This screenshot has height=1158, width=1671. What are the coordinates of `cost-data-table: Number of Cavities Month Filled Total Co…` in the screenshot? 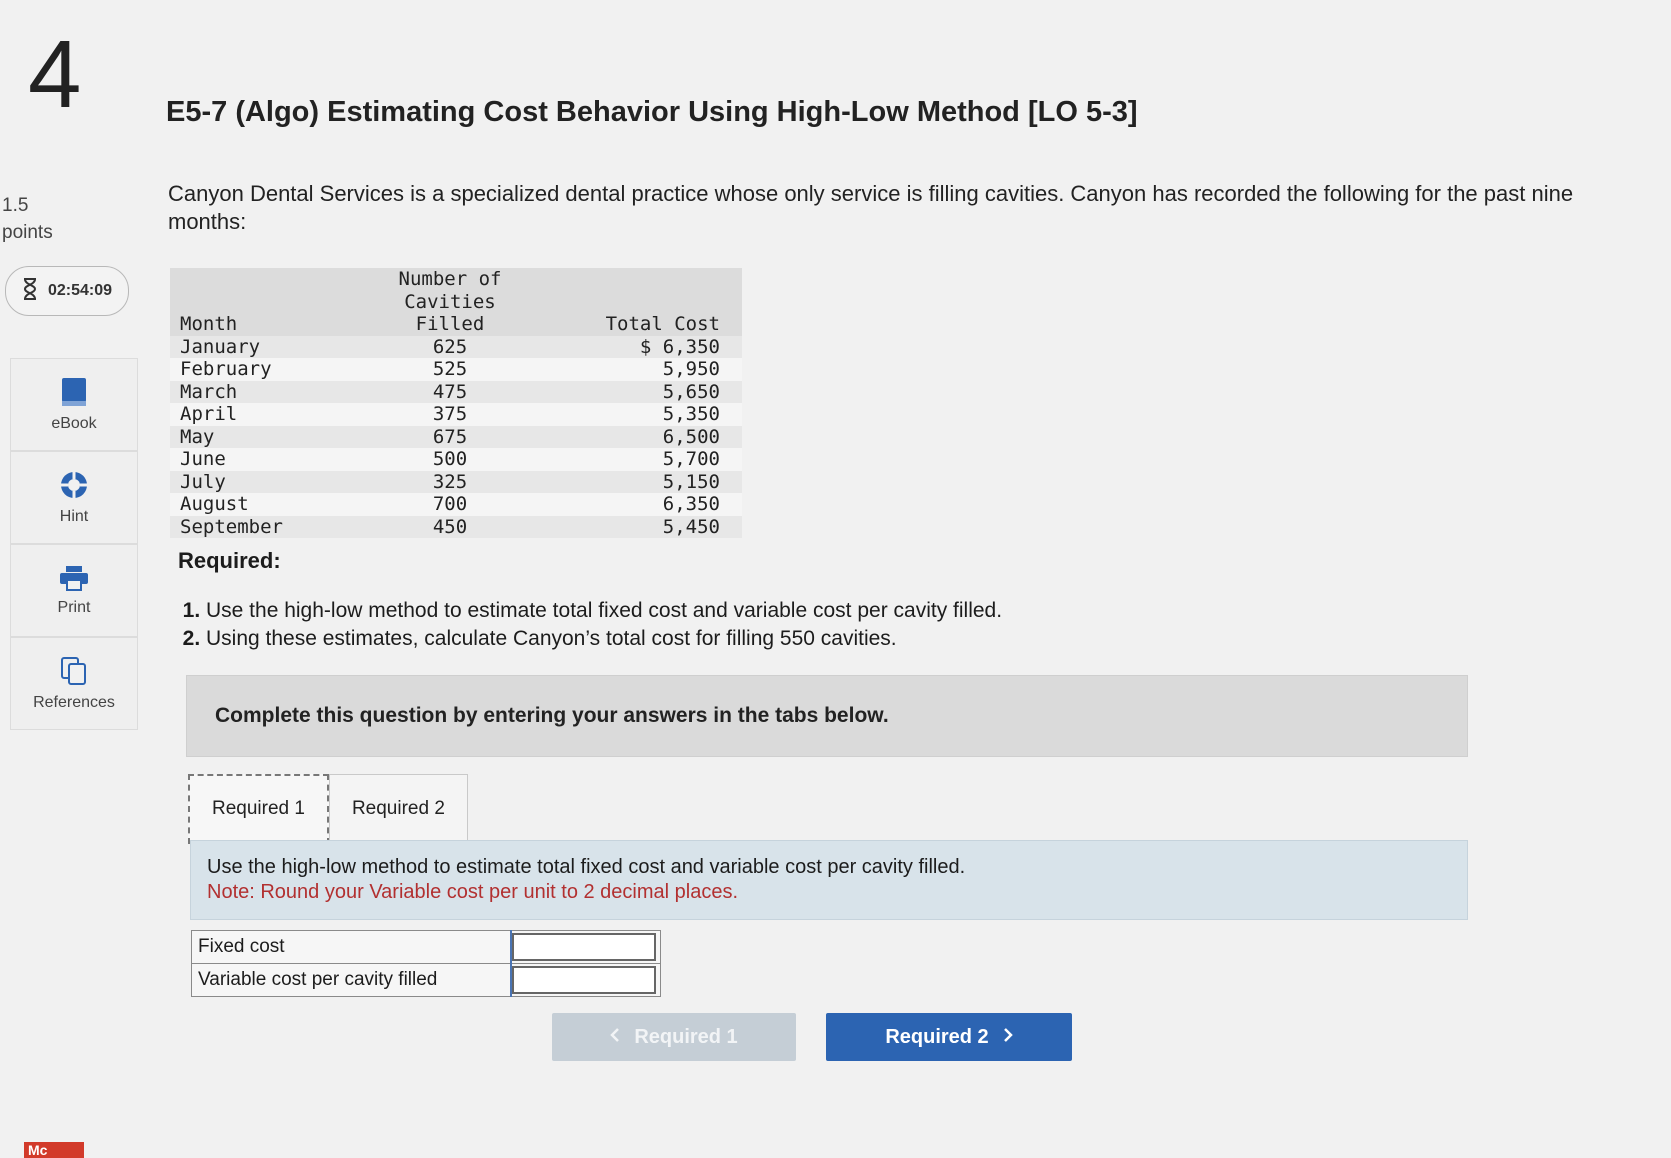 It's located at (456, 403).